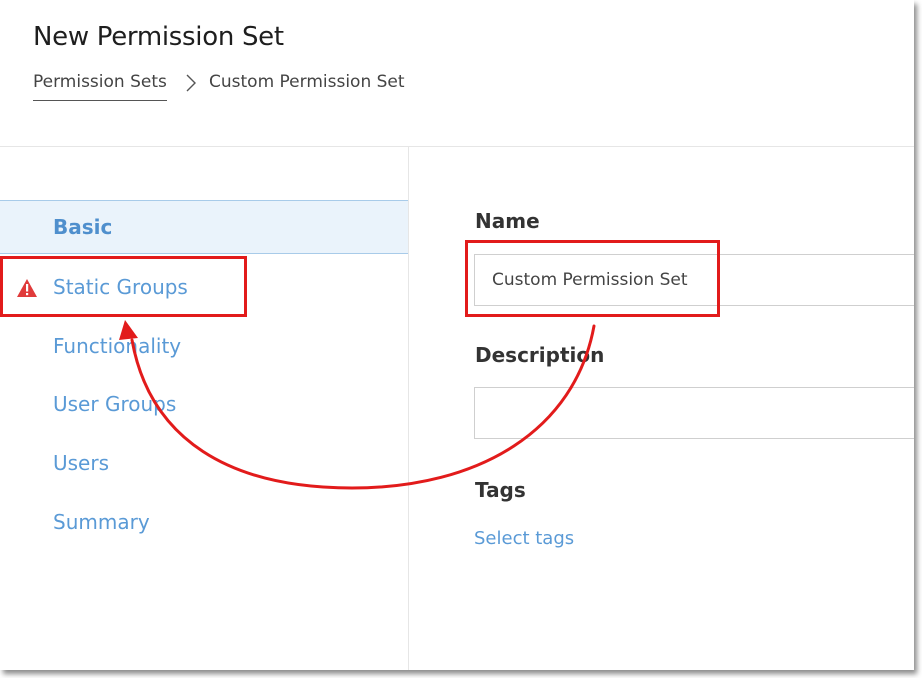 This screenshot has width=922, height=678. Describe the element at coordinates (204, 522) in the screenshot. I see `sidebar-item-summary: Summary` at that location.